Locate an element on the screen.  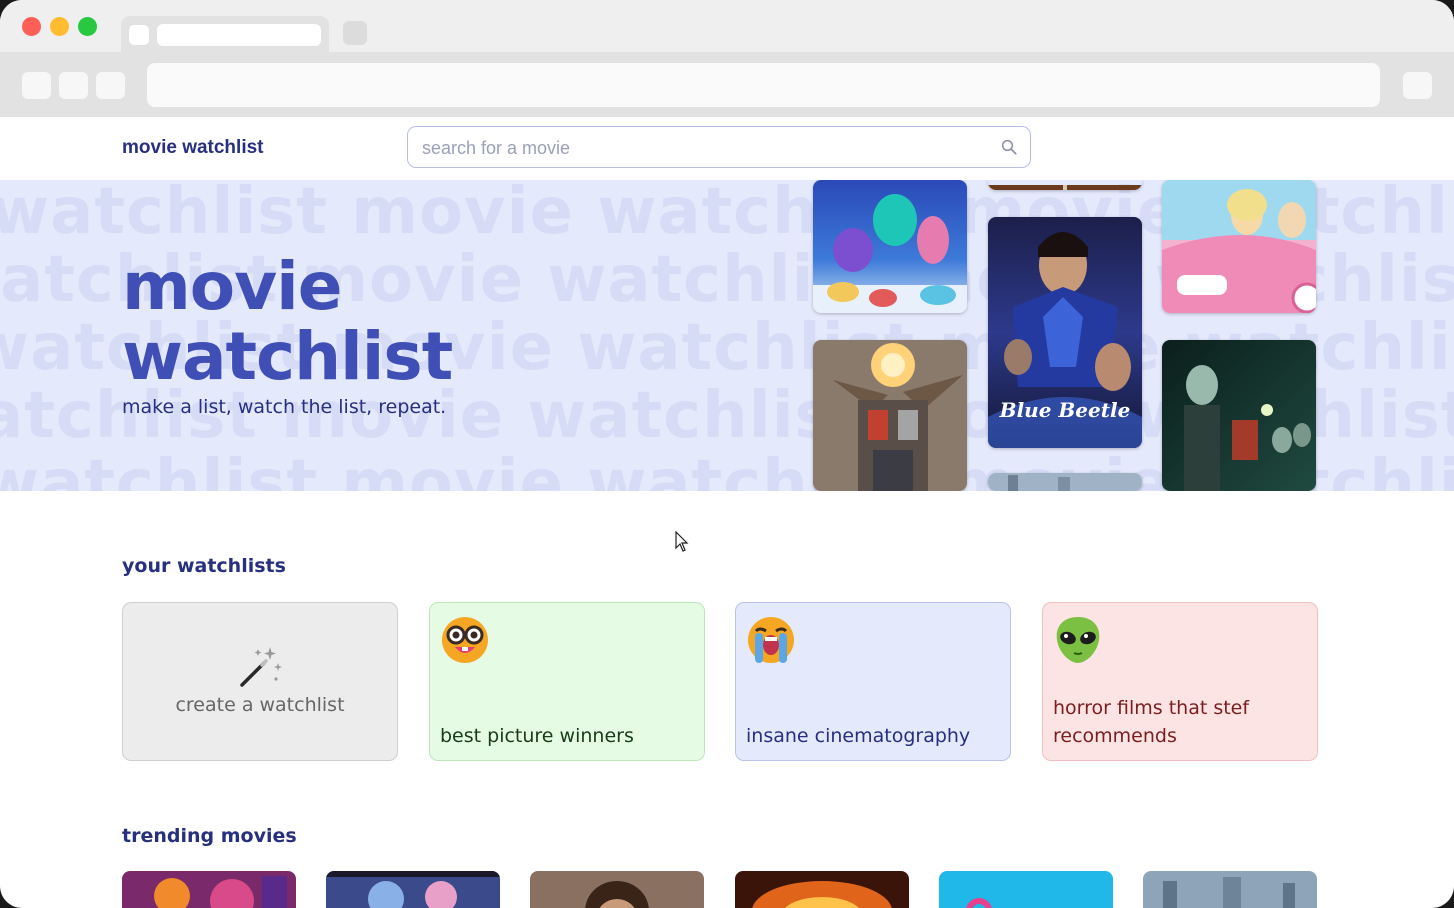
watchlist-name: horror films that stef recommends is located at coordinates (1151, 722).